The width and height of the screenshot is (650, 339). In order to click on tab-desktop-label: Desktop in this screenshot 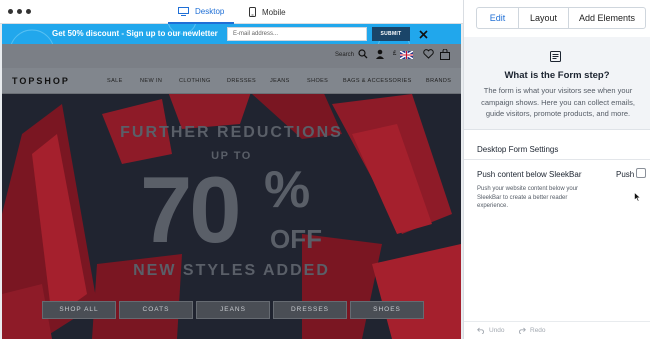, I will do `click(210, 11)`.